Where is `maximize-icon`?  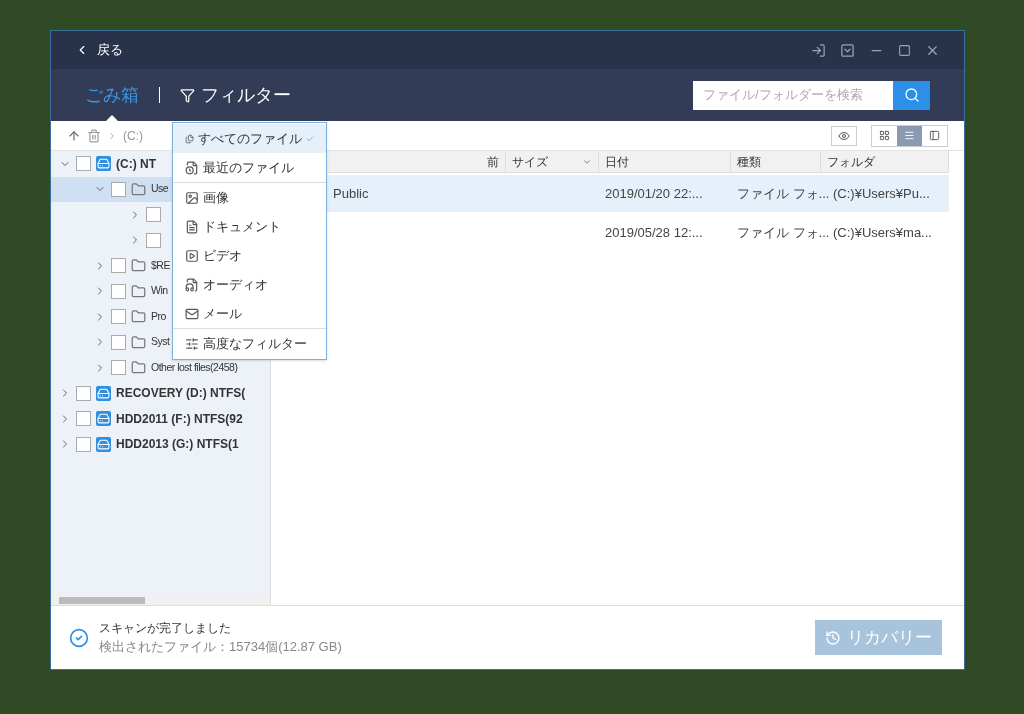
maximize-icon is located at coordinates (904, 50).